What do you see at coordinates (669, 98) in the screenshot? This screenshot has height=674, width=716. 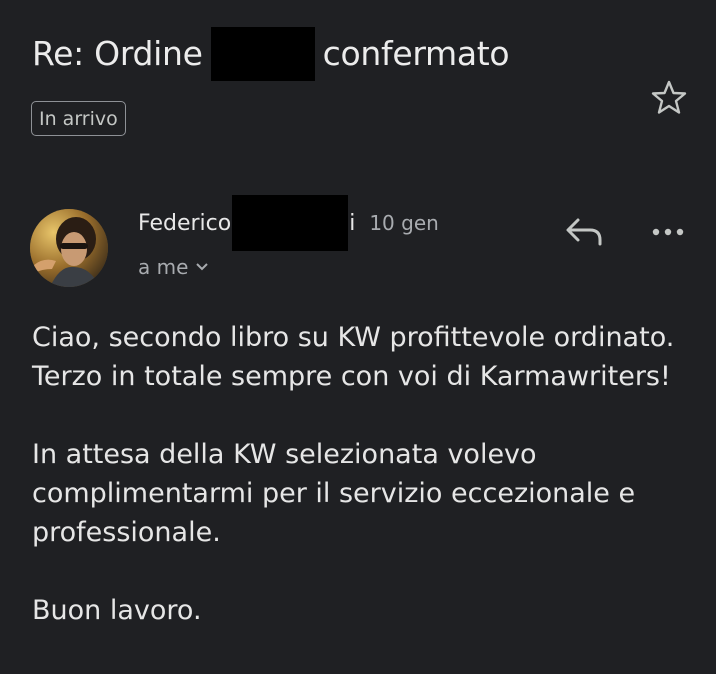 I see `star-icon` at bounding box center [669, 98].